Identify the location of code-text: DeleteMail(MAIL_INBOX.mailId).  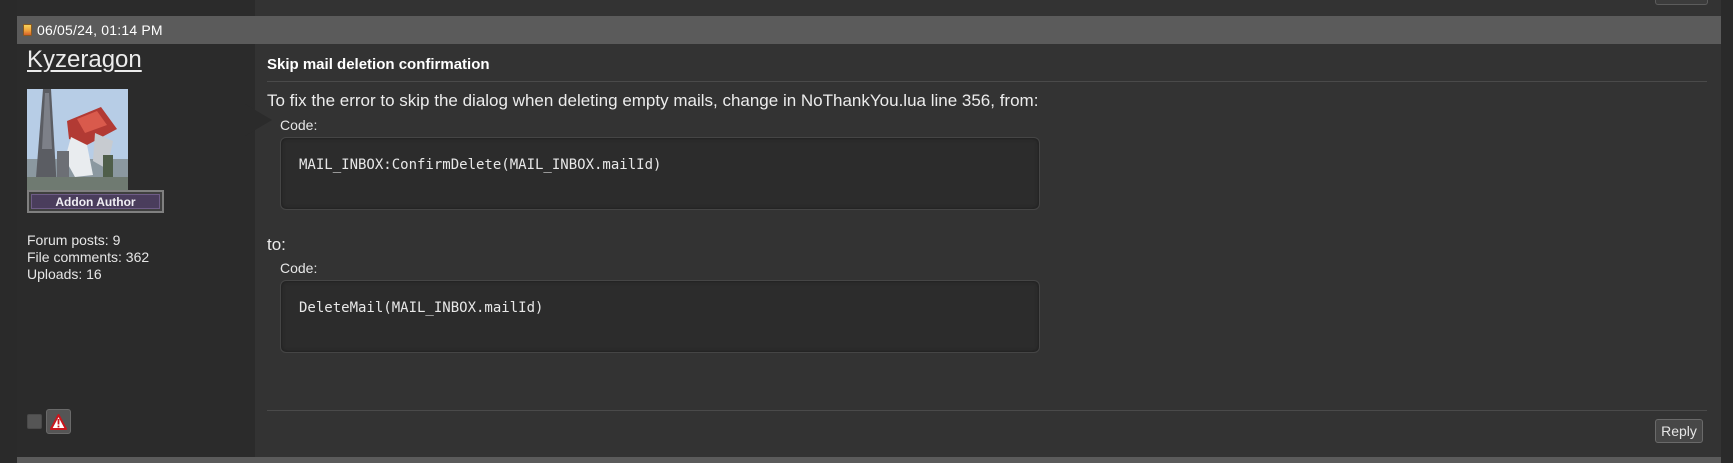
(421, 308).